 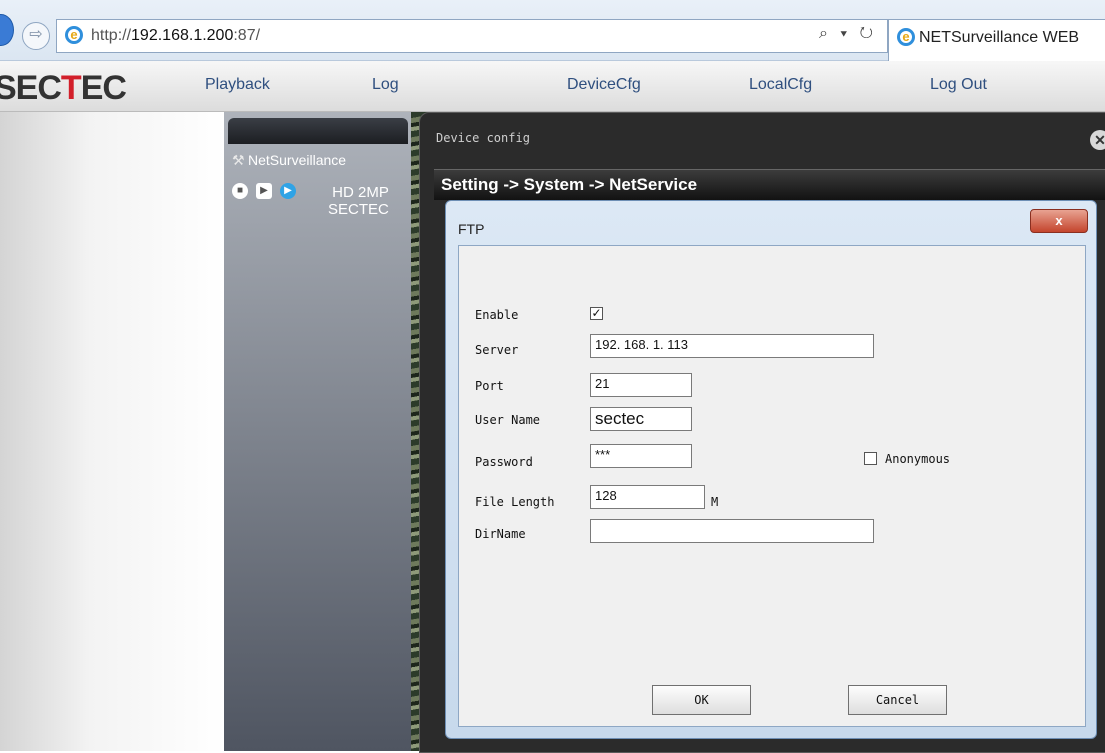 I want to click on password-field: ***, so click(x=641, y=456).